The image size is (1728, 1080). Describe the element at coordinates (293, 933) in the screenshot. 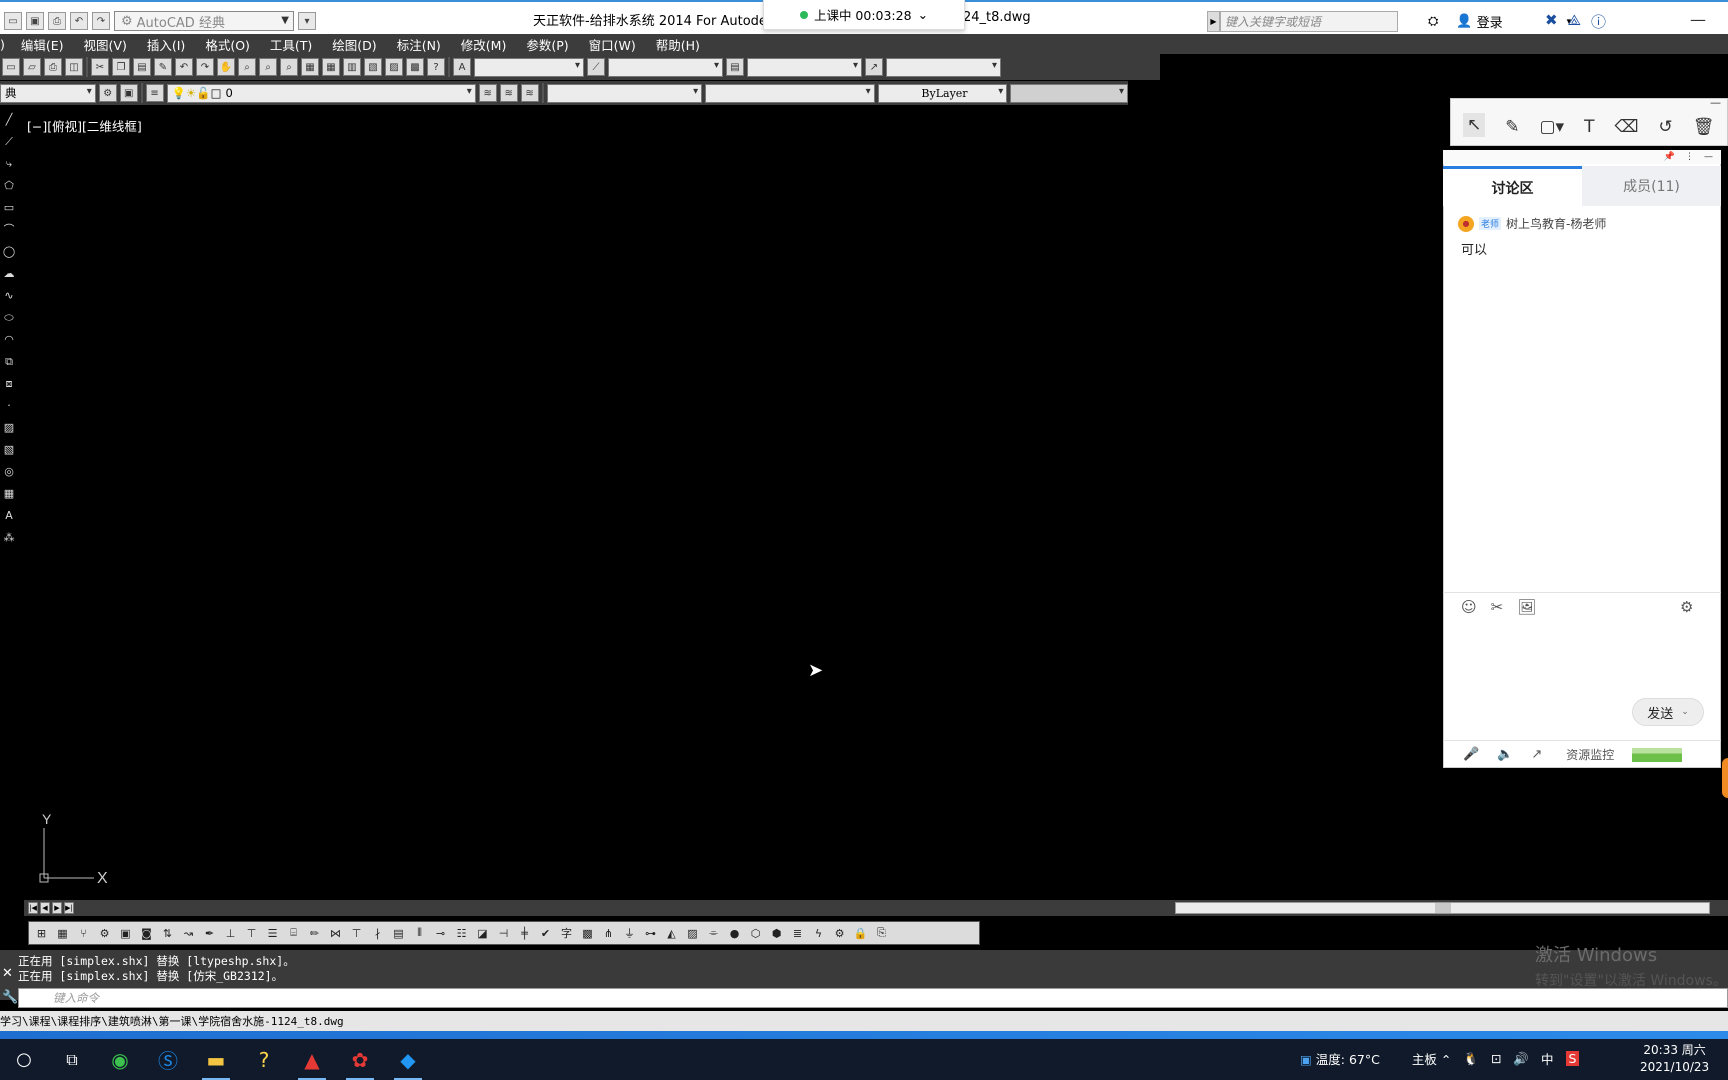

I see `frame-tool-icon: ⌸` at that location.